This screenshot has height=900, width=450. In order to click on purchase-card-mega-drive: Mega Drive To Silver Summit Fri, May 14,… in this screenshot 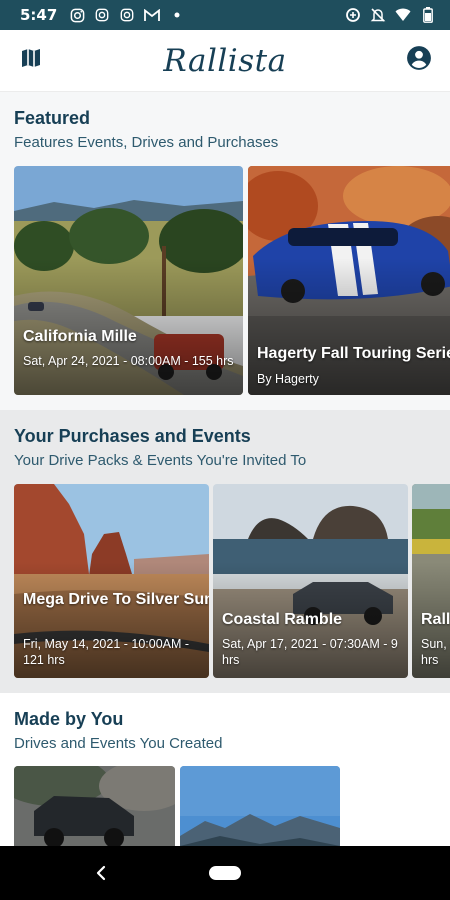, I will do `click(111, 581)`.